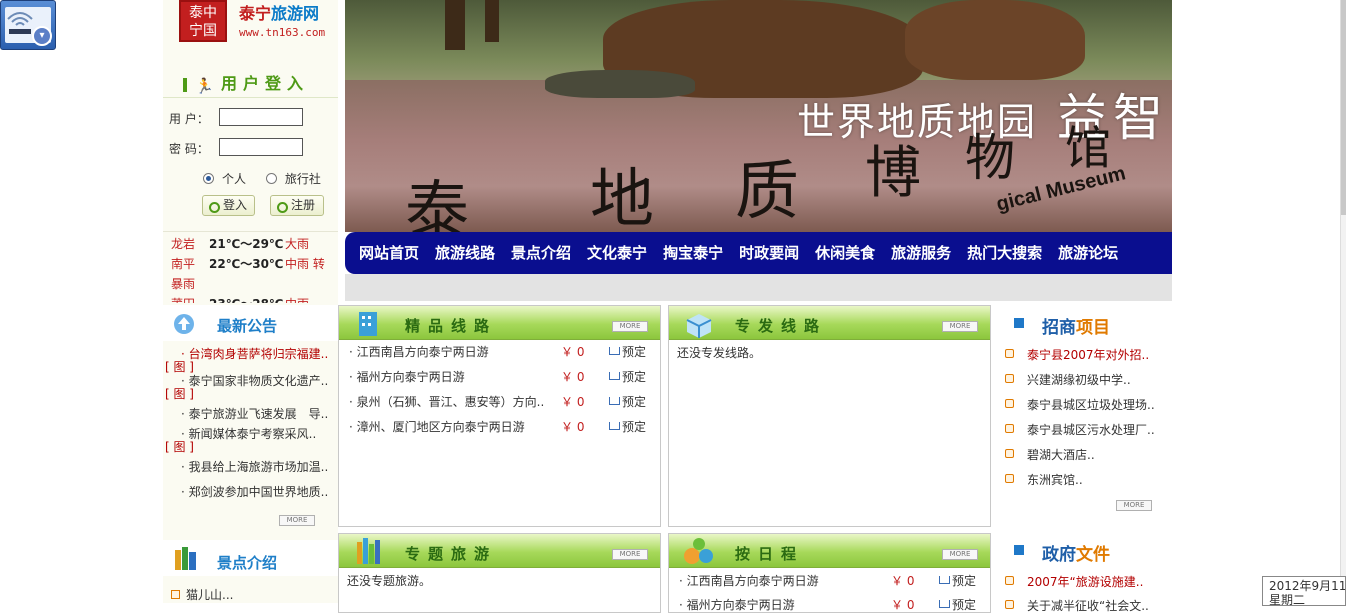 This screenshot has height=614, width=1346. I want to click on theme-travel-title: 专题旅游, so click(451, 554).